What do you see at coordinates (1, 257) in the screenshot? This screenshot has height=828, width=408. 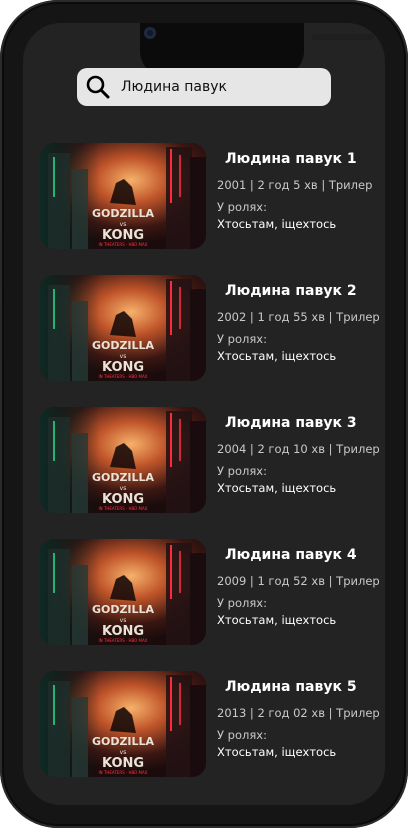 I see `volume-up-button` at bounding box center [1, 257].